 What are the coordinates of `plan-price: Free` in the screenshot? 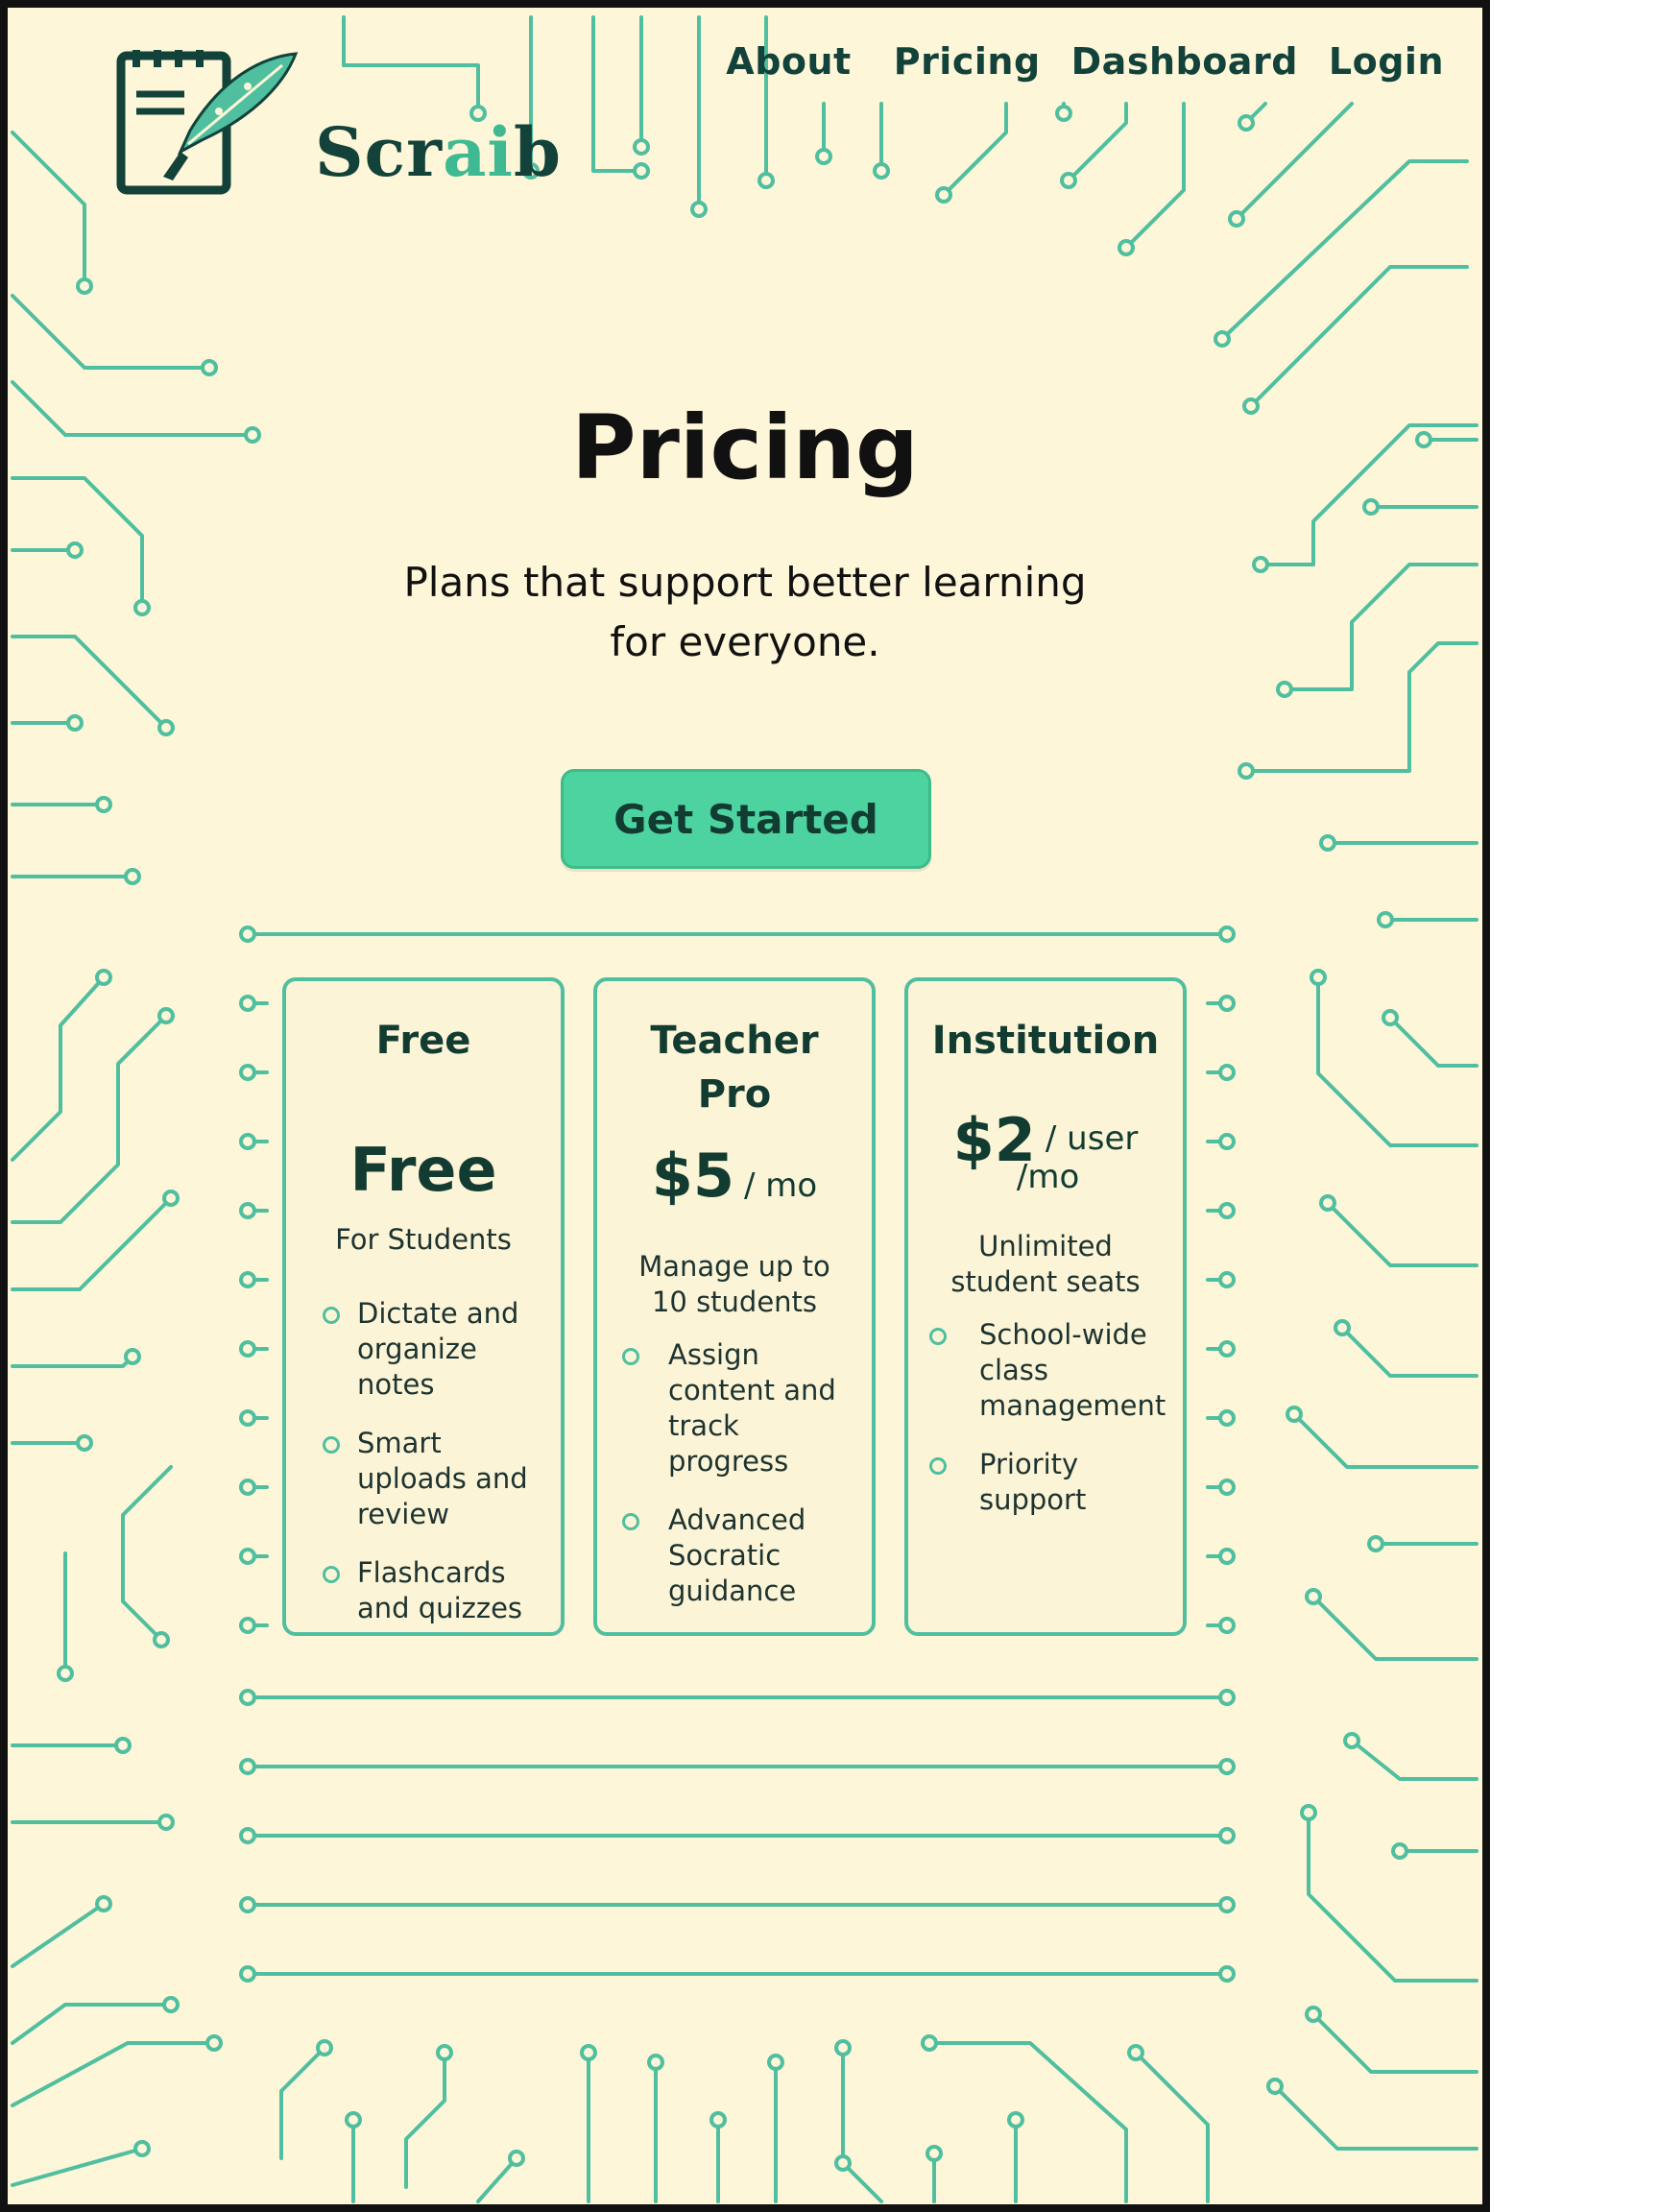 It's located at (423, 1170).